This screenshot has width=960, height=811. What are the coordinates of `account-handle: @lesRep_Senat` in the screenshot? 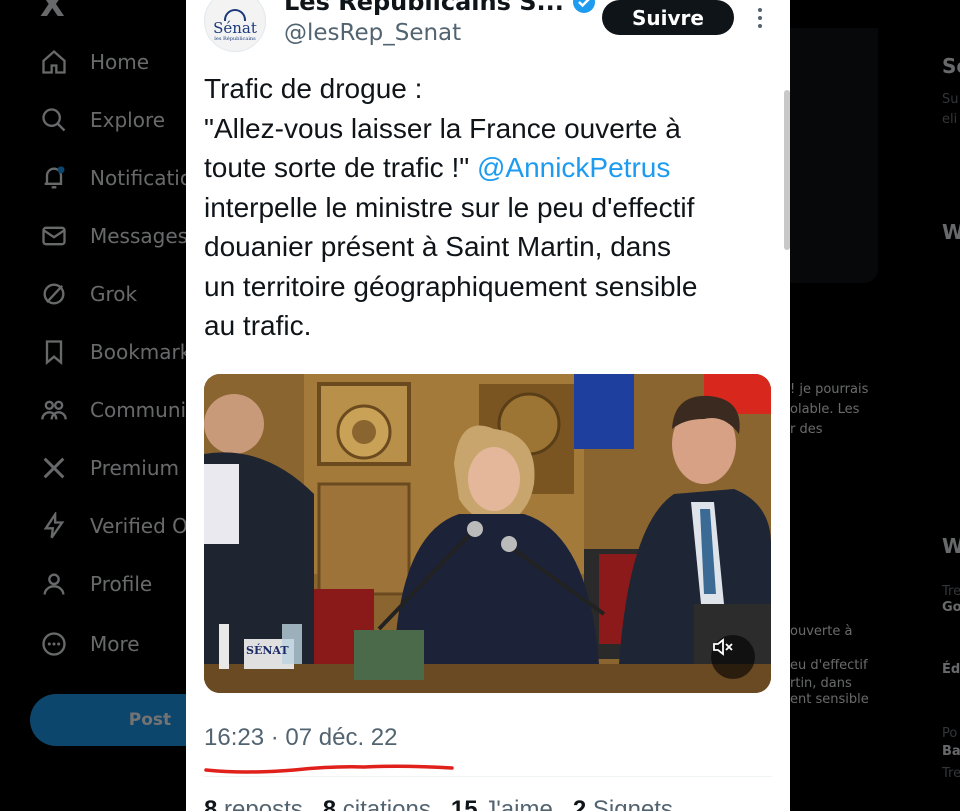 It's located at (372, 33).